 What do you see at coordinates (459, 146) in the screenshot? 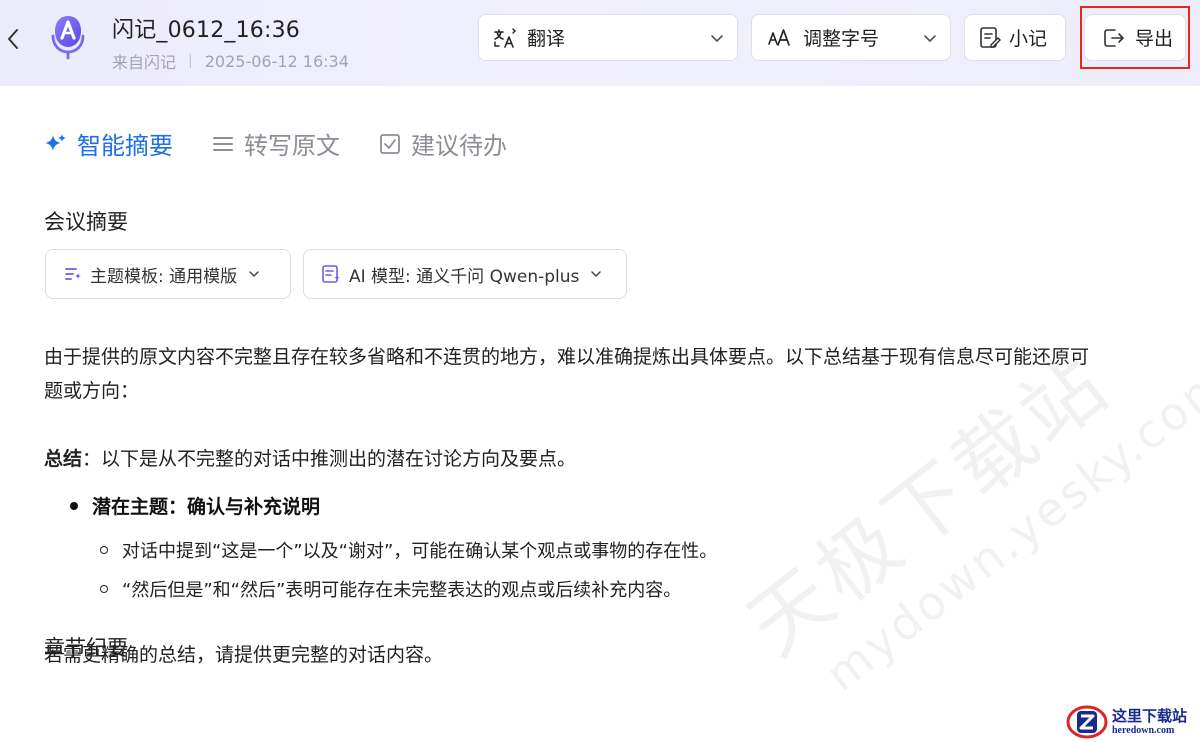
I see `tab-label: 建议待办` at bounding box center [459, 146].